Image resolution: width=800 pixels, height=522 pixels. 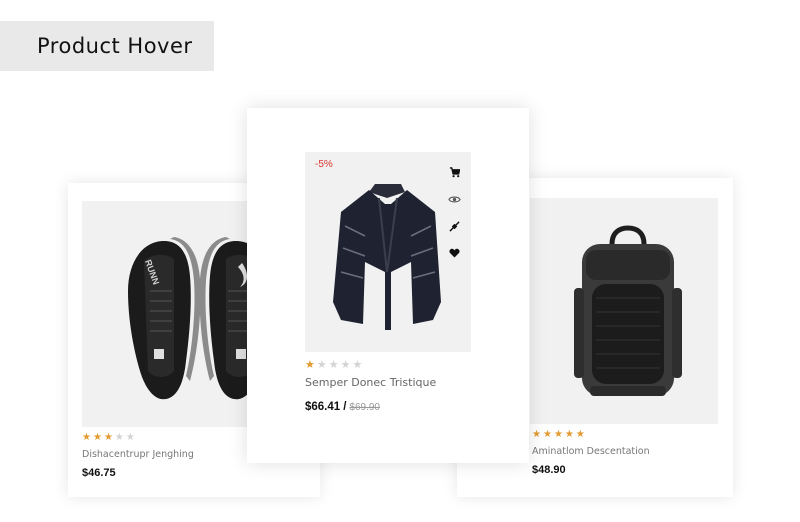 I want to click on wishlist-button, so click(x=454, y=253).